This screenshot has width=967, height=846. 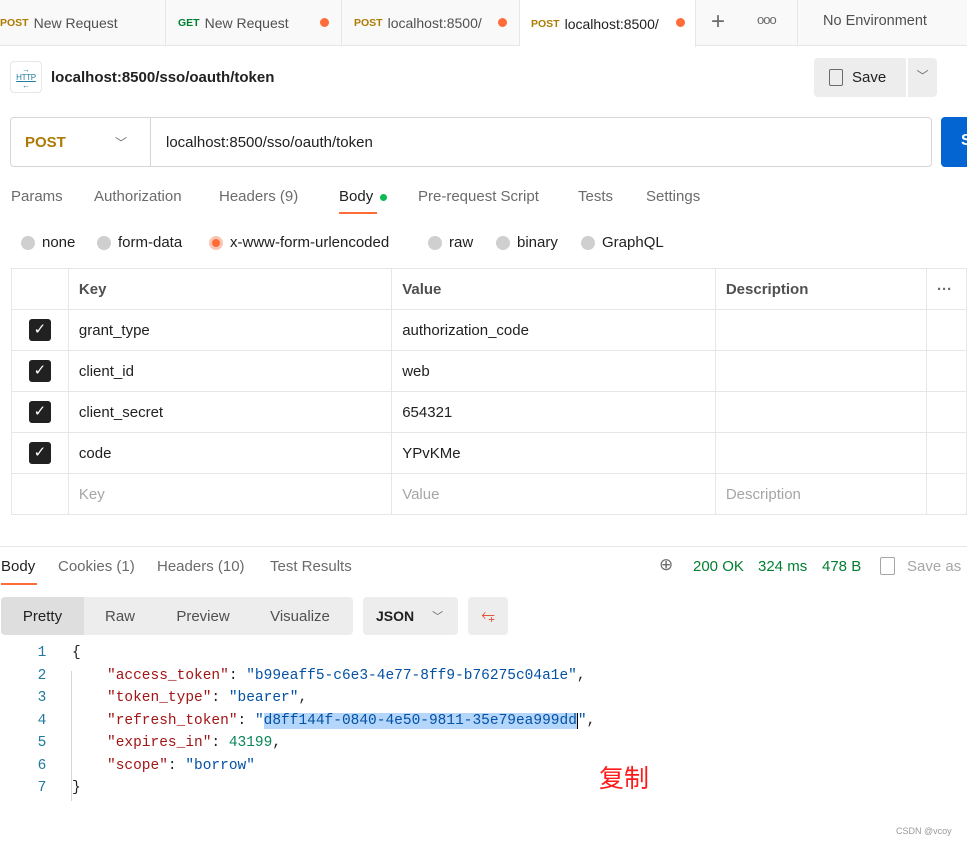 I want to click on divider, so click(x=797, y=23).